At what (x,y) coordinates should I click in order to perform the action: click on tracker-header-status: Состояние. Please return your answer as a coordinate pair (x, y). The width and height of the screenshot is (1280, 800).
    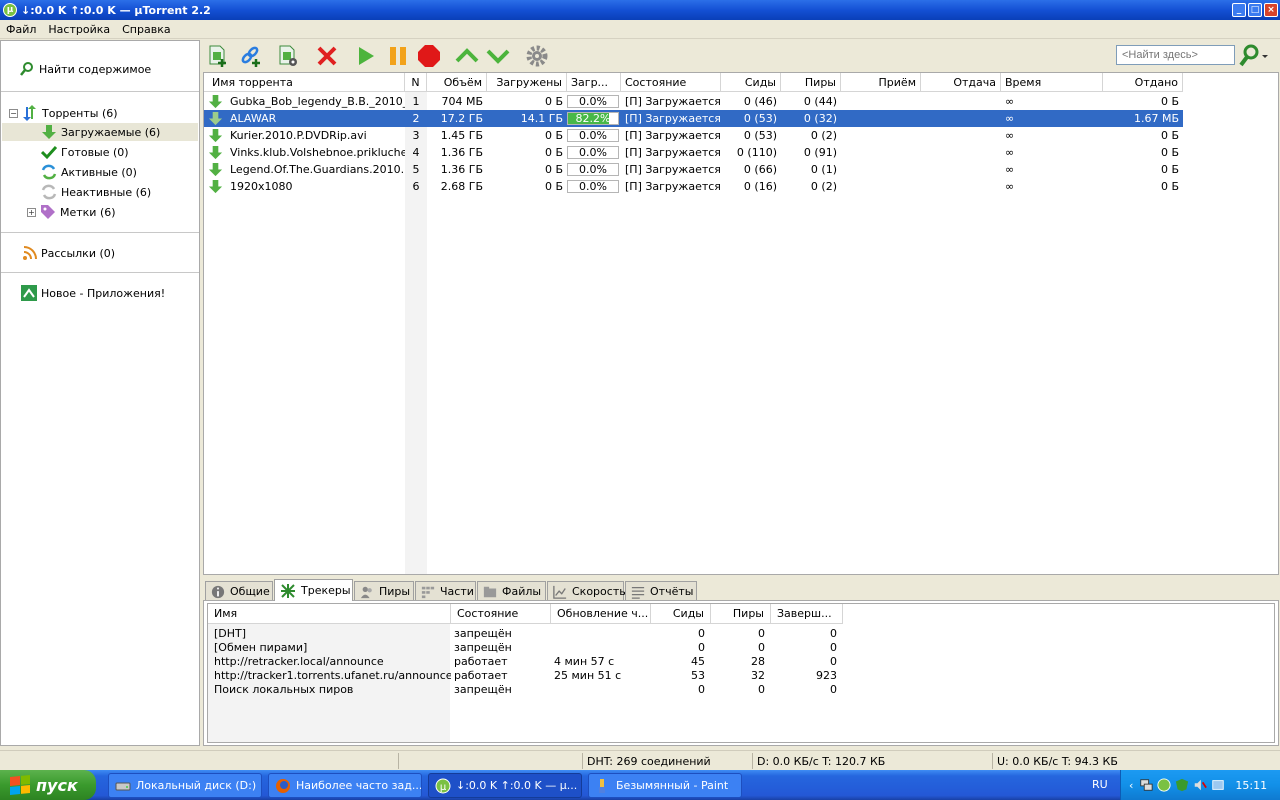
    Looking at the image, I should click on (501, 614).